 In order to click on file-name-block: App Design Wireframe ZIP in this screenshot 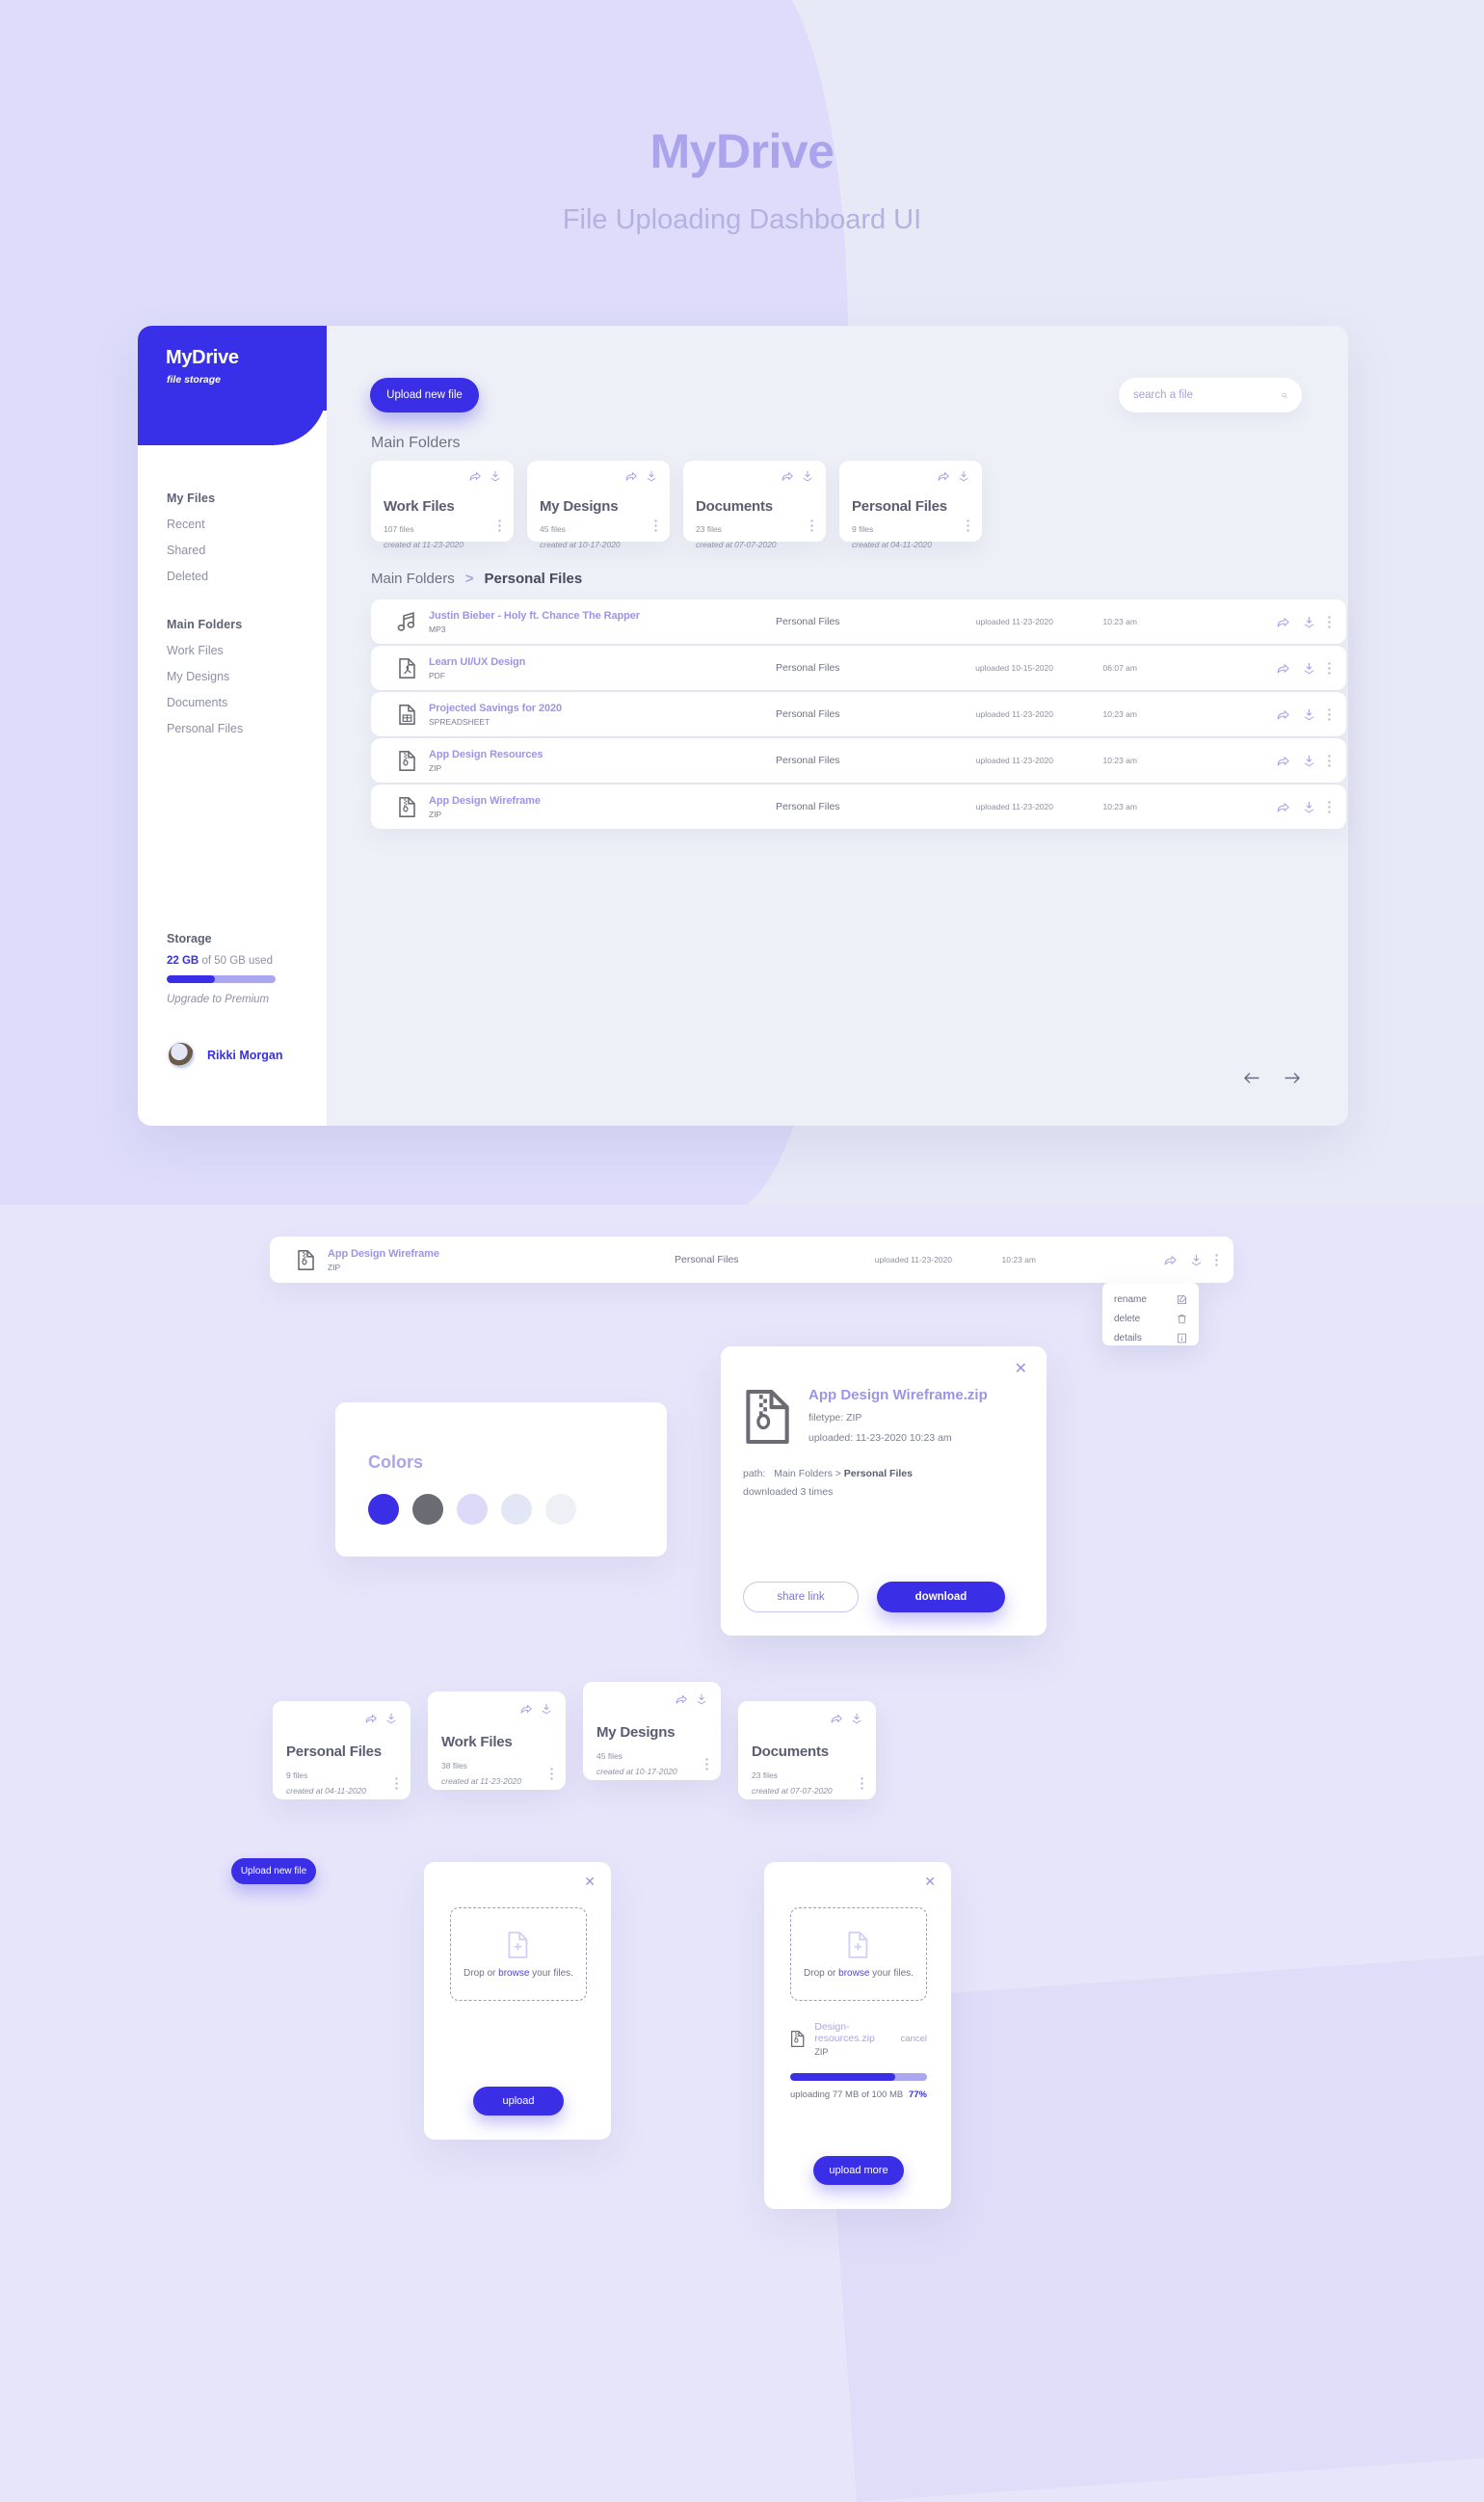, I will do `click(602, 807)`.